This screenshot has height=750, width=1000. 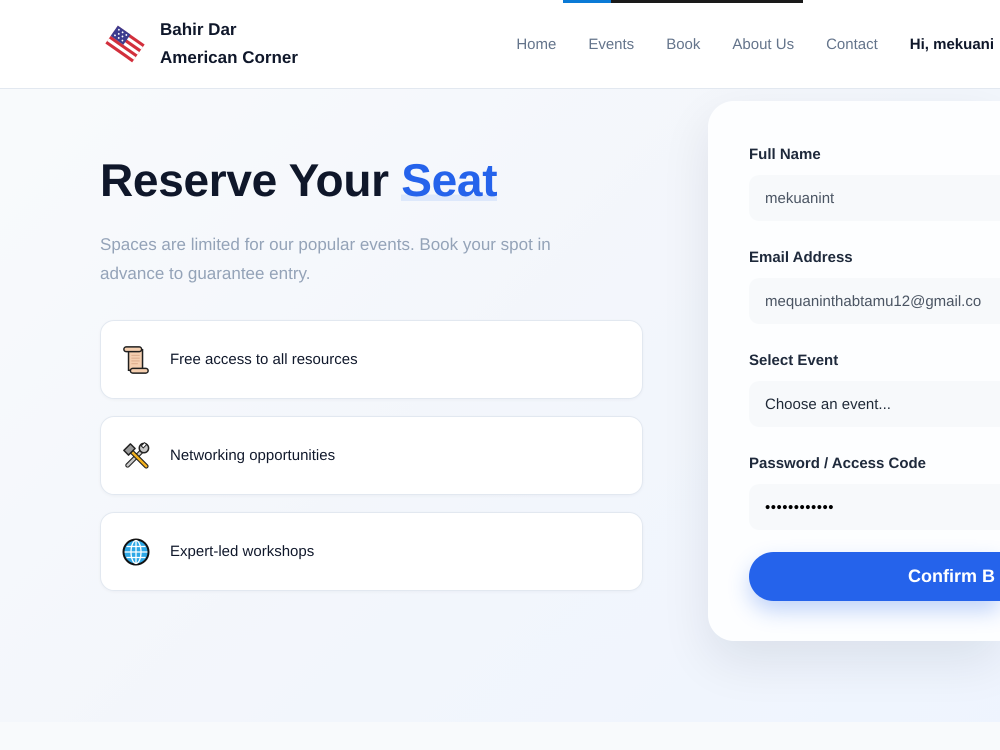 What do you see at coordinates (683, 44) in the screenshot?
I see `nav-link: Book` at bounding box center [683, 44].